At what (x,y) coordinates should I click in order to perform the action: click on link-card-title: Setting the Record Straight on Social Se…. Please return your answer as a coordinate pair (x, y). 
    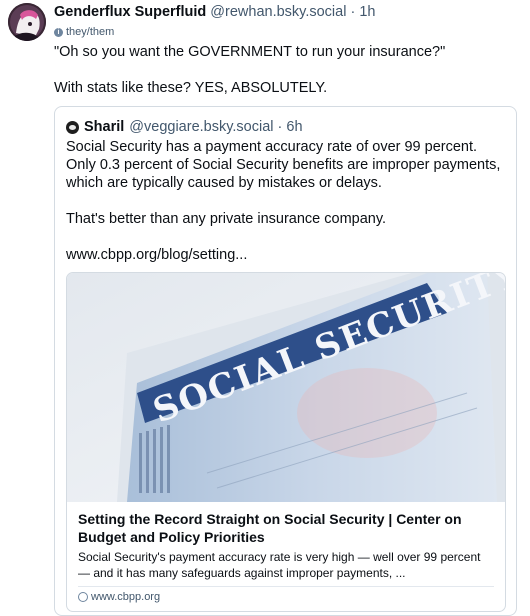
    Looking at the image, I should click on (286, 528).